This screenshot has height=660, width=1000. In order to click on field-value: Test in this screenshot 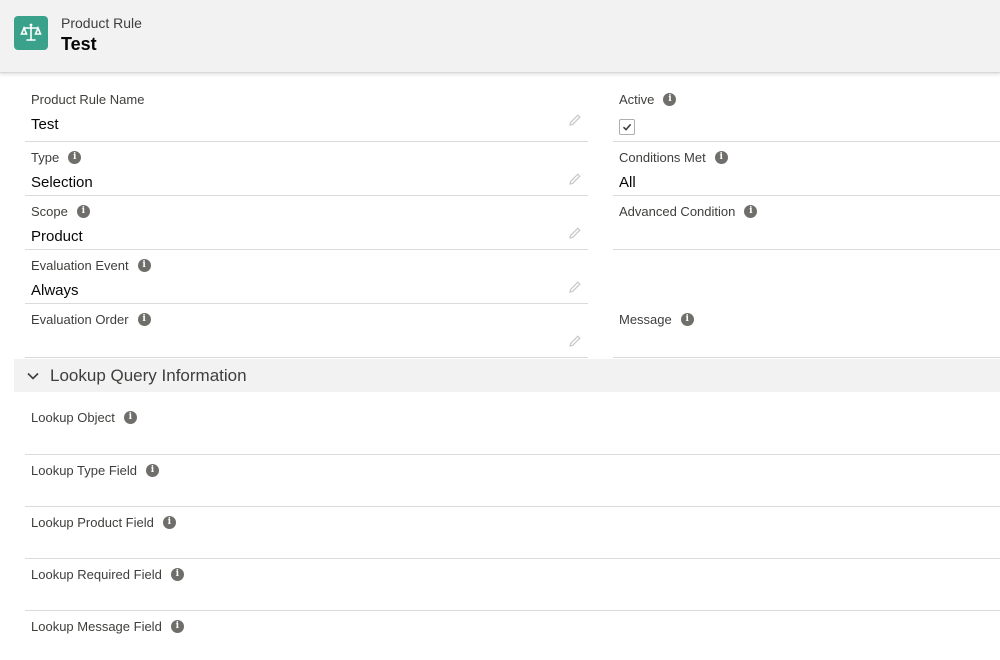, I will do `click(45, 124)`.